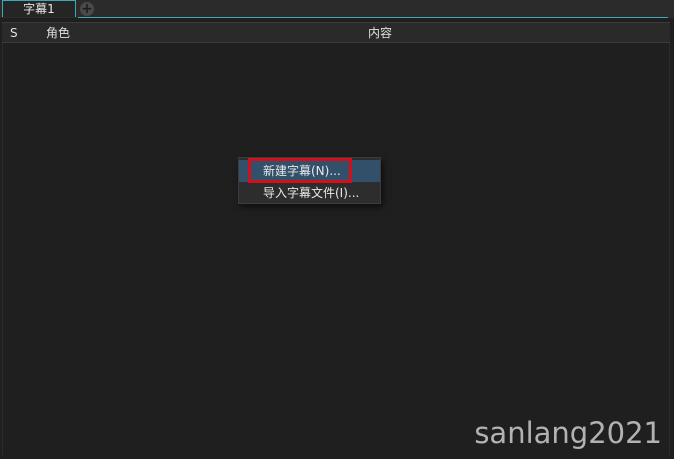 This screenshot has width=674, height=459. Describe the element at coordinates (568, 433) in the screenshot. I see `watermark: sanlang2021` at that location.